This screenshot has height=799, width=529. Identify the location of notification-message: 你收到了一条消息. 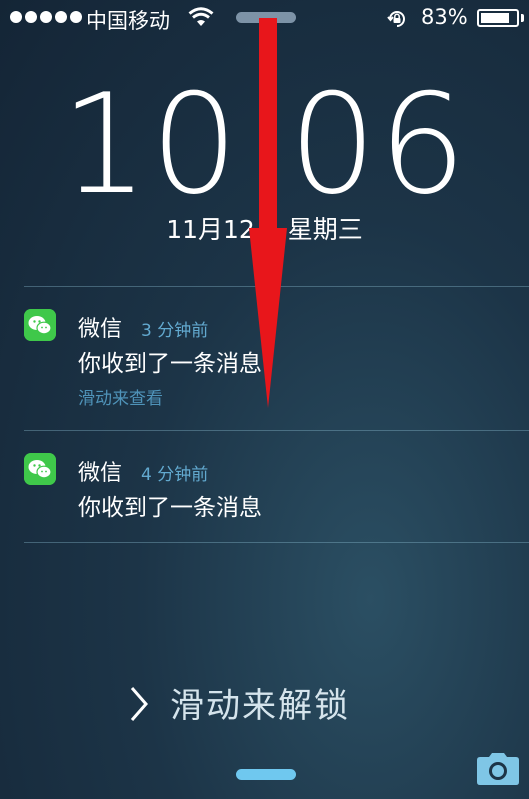
(170, 508).